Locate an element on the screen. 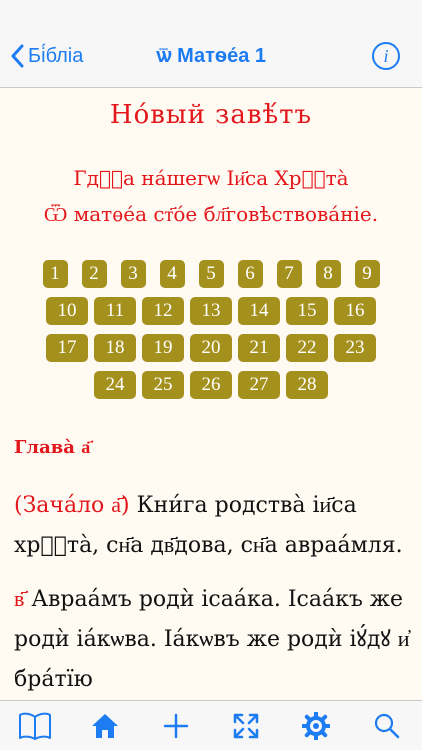 The width and height of the screenshot is (422, 750). chapter-button: 16 is located at coordinates (355, 311).